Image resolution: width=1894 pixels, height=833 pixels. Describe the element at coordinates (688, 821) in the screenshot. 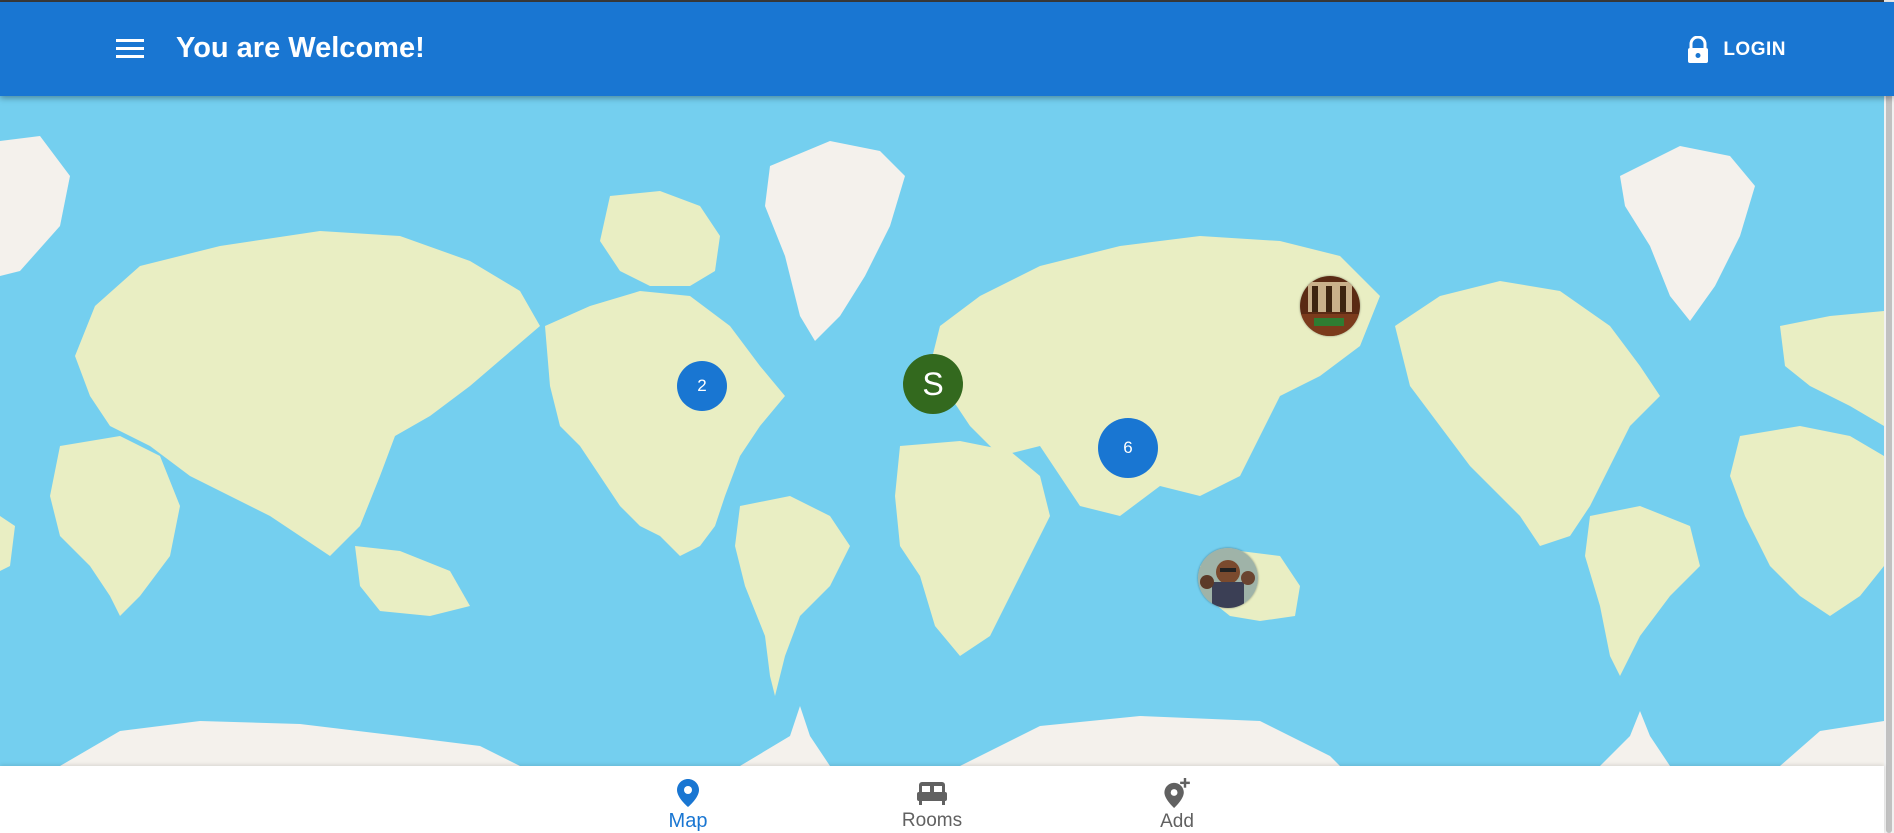

I see `nav-label-map: Map` at that location.